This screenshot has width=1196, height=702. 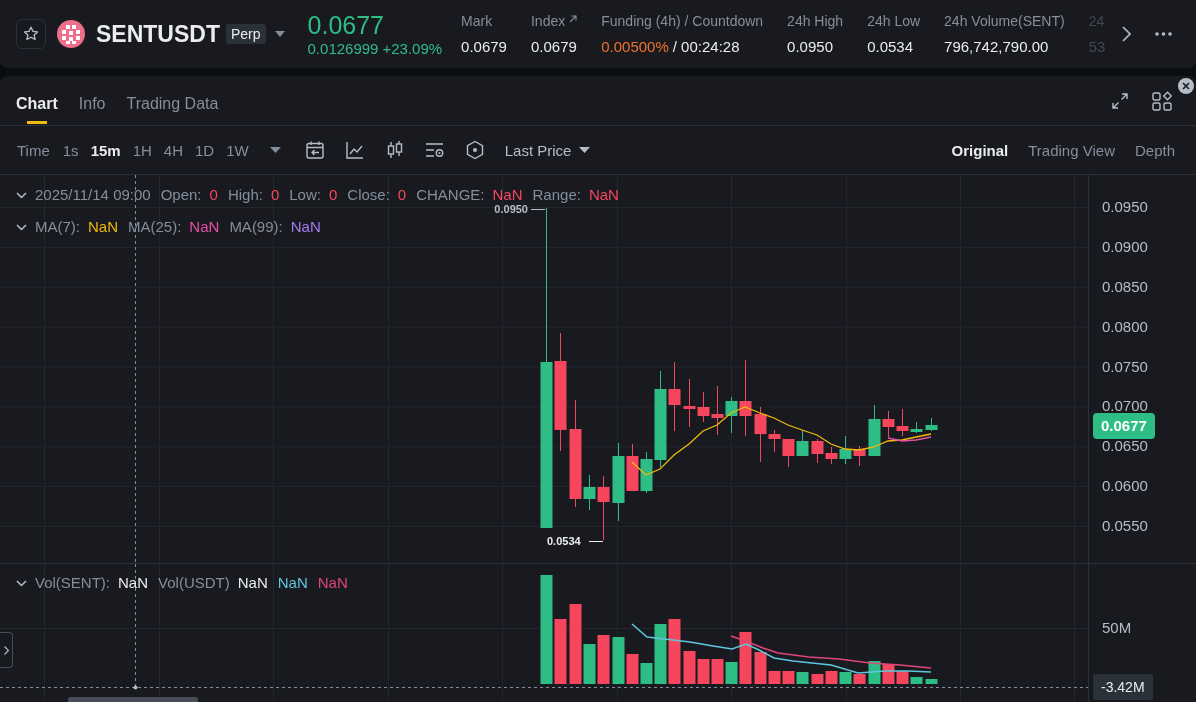 What do you see at coordinates (1163, 34) in the screenshot?
I see `more-icon` at bounding box center [1163, 34].